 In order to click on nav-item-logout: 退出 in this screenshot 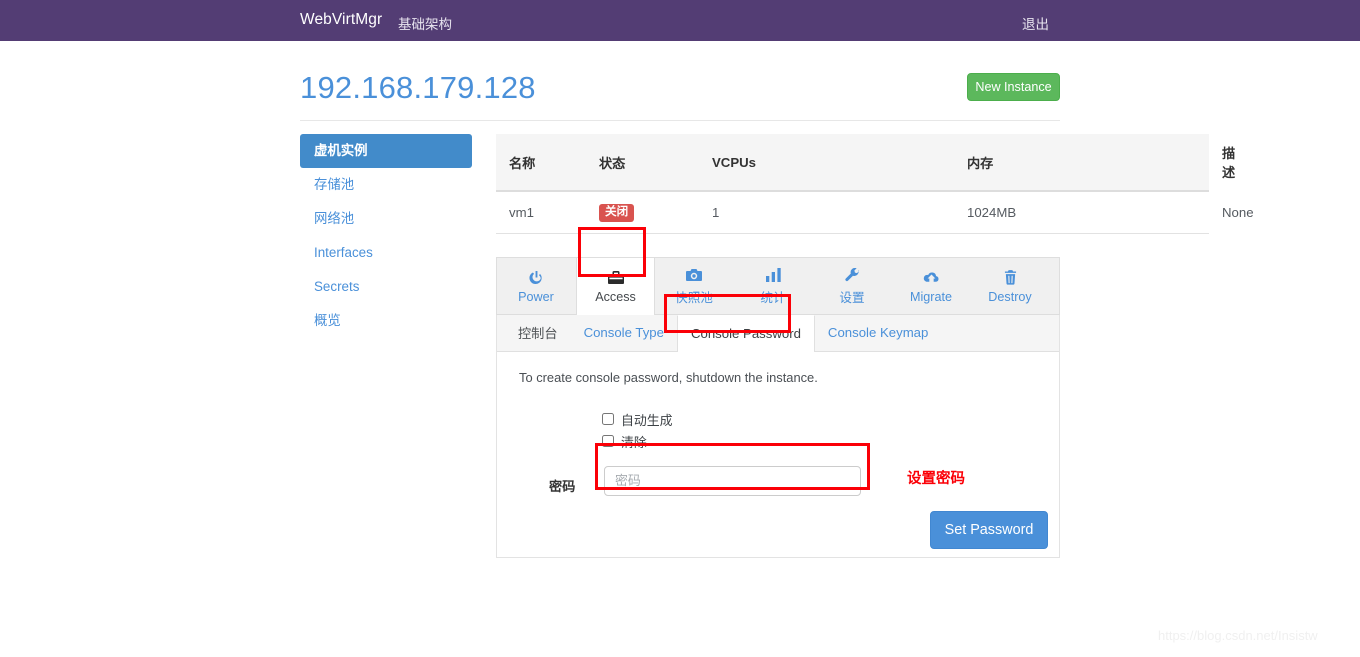, I will do `click(1035, 23)`.